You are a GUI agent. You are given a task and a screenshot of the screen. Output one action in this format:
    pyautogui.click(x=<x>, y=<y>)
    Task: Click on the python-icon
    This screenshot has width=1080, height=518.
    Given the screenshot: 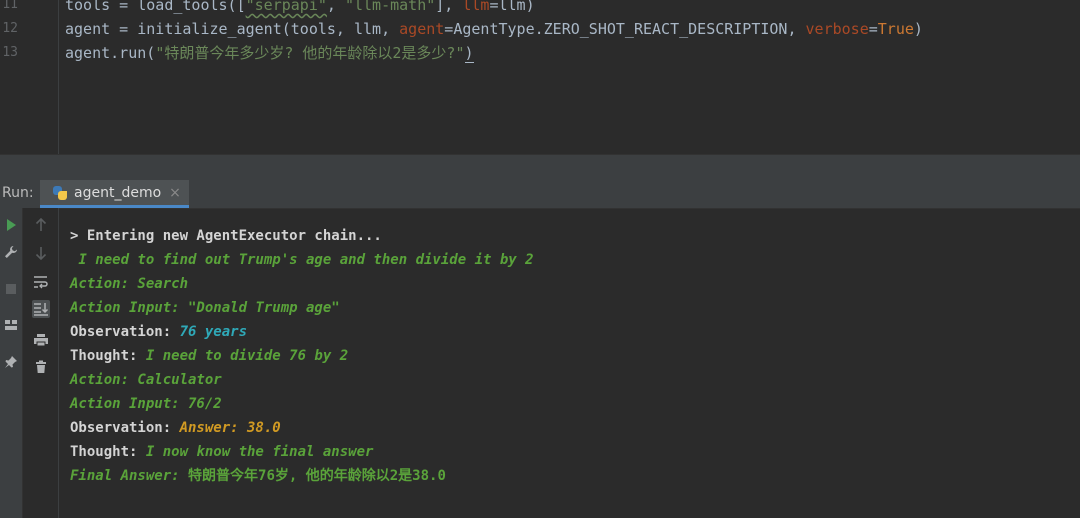 What is the action you would take?
    pyautogui.click(x=60, y=193)
    